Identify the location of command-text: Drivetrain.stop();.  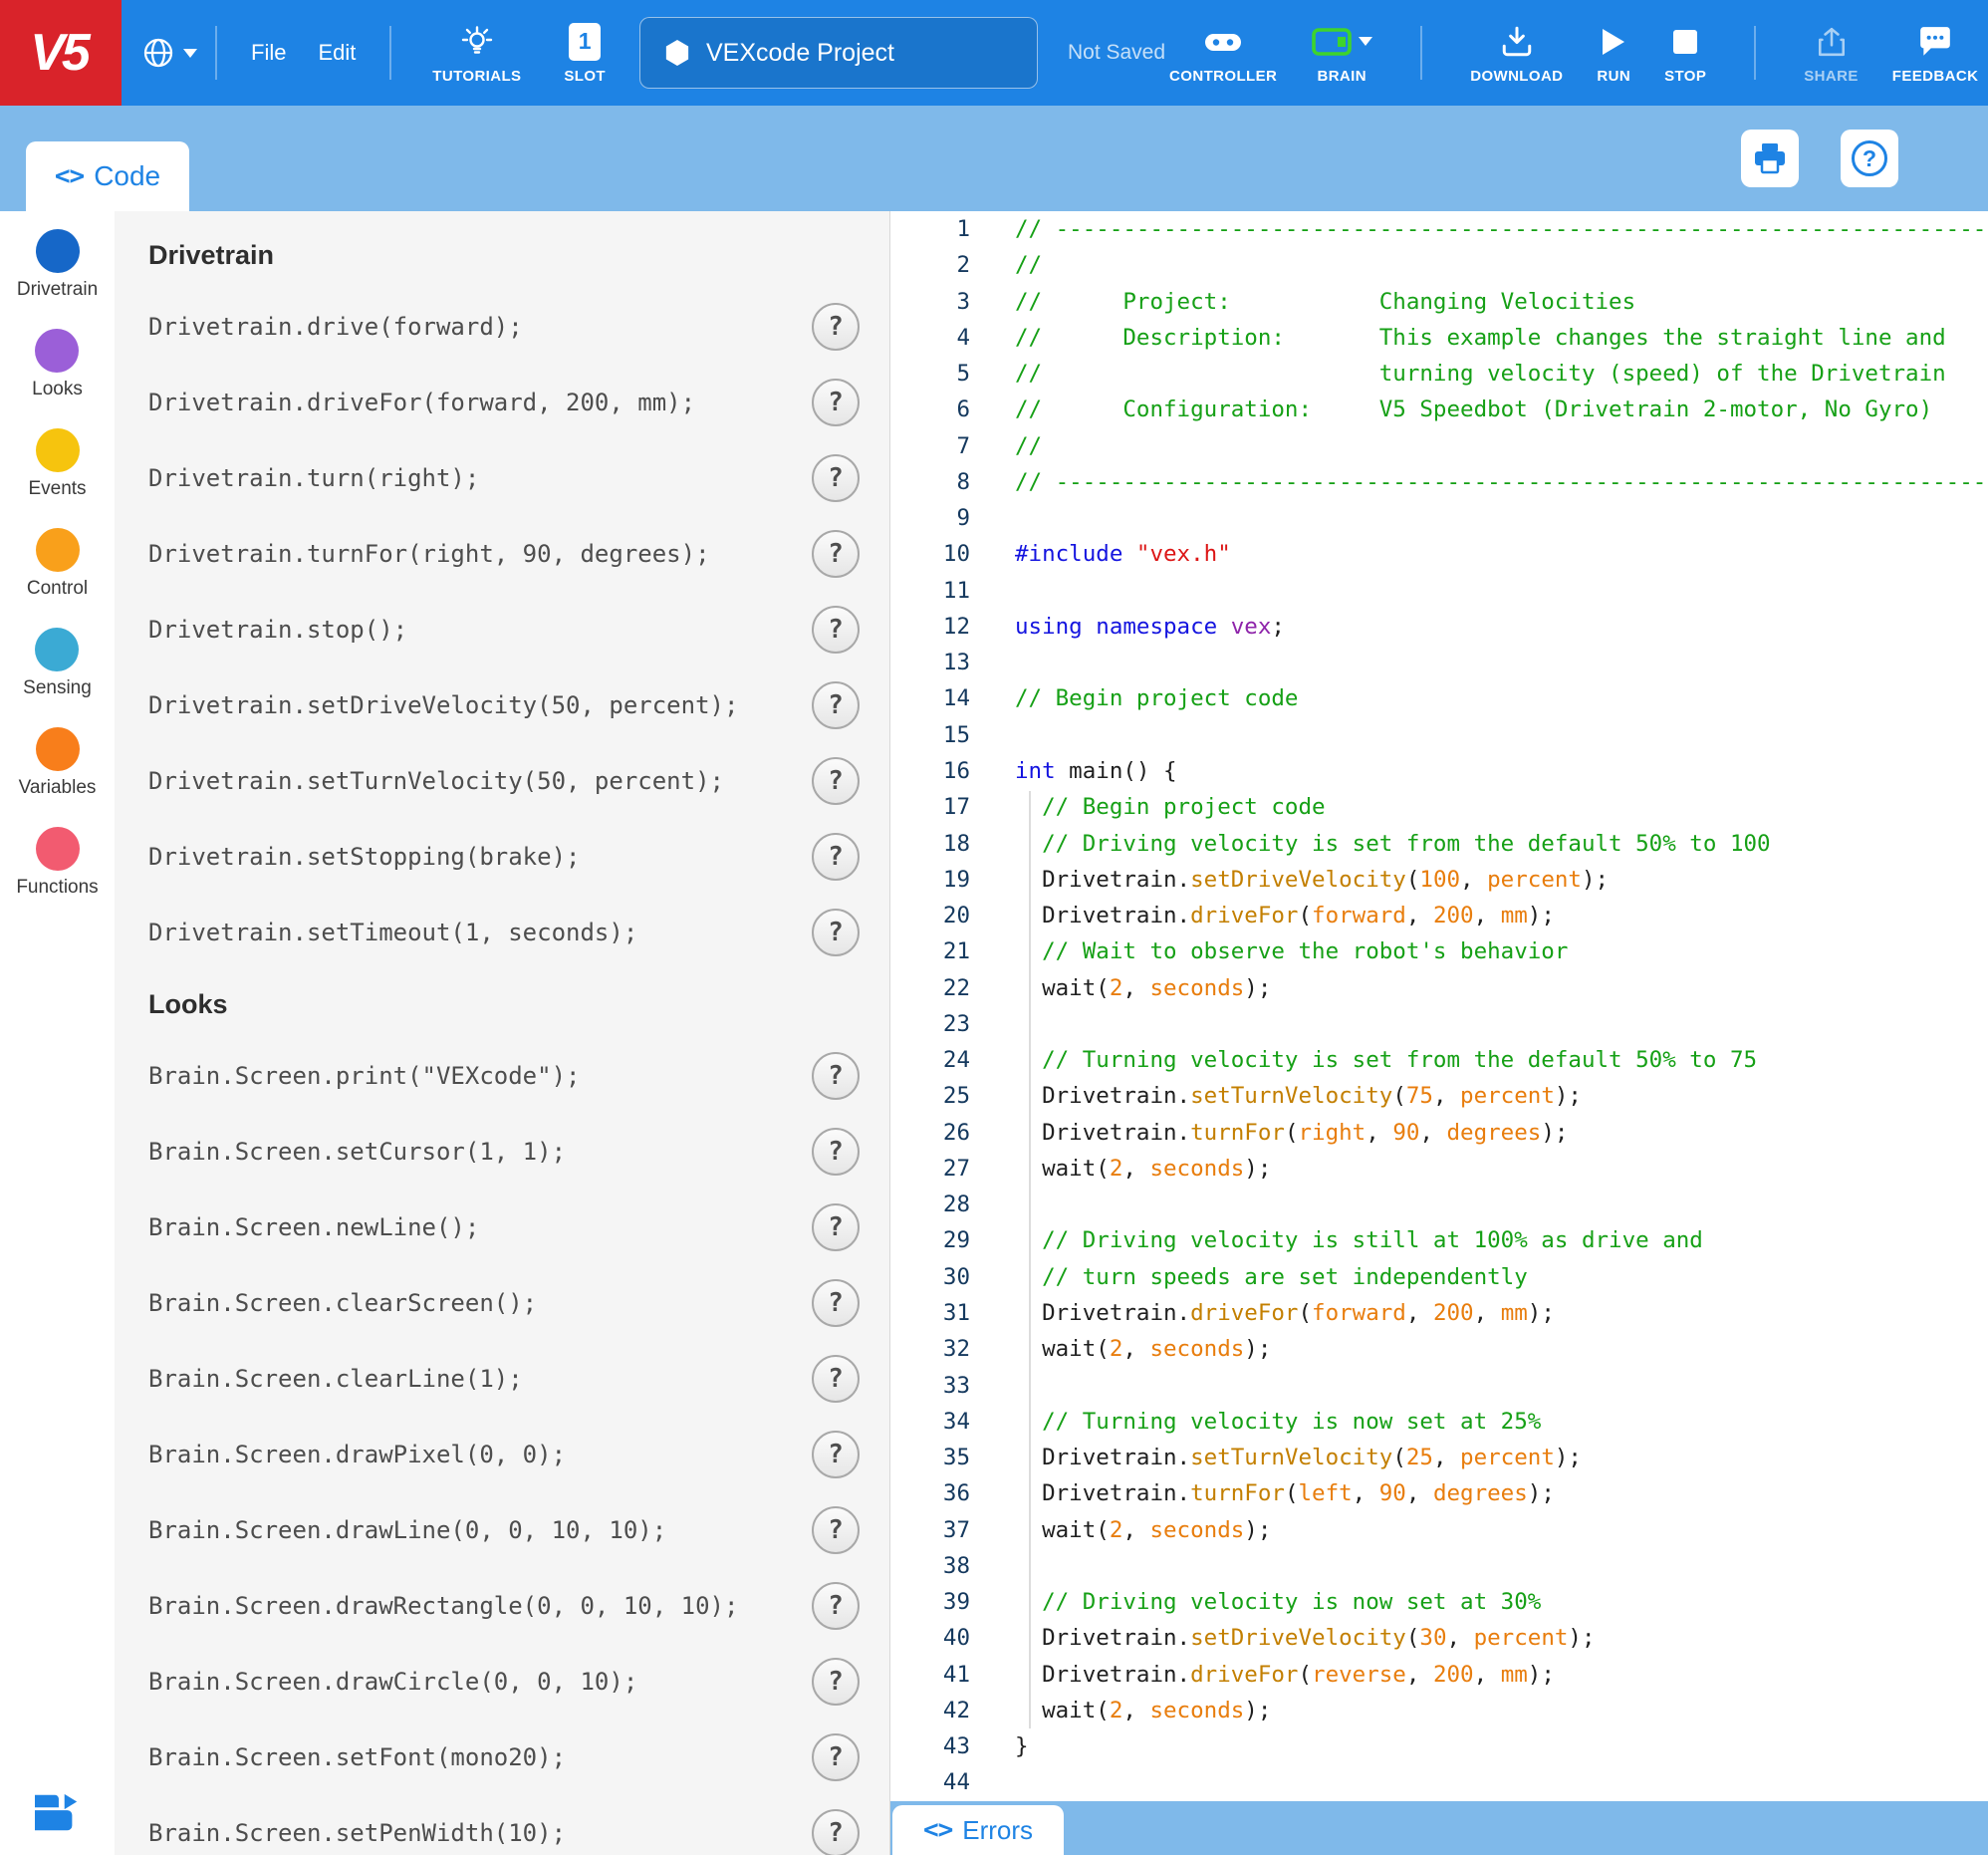
(277, 630).